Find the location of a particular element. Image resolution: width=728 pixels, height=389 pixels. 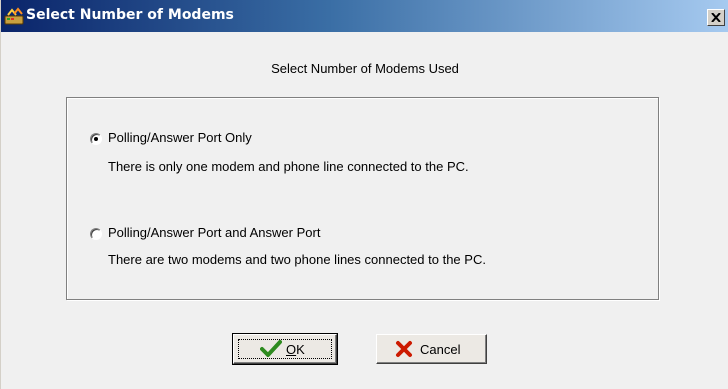

ok-button-label: OK is located at coordinates (295, 349).